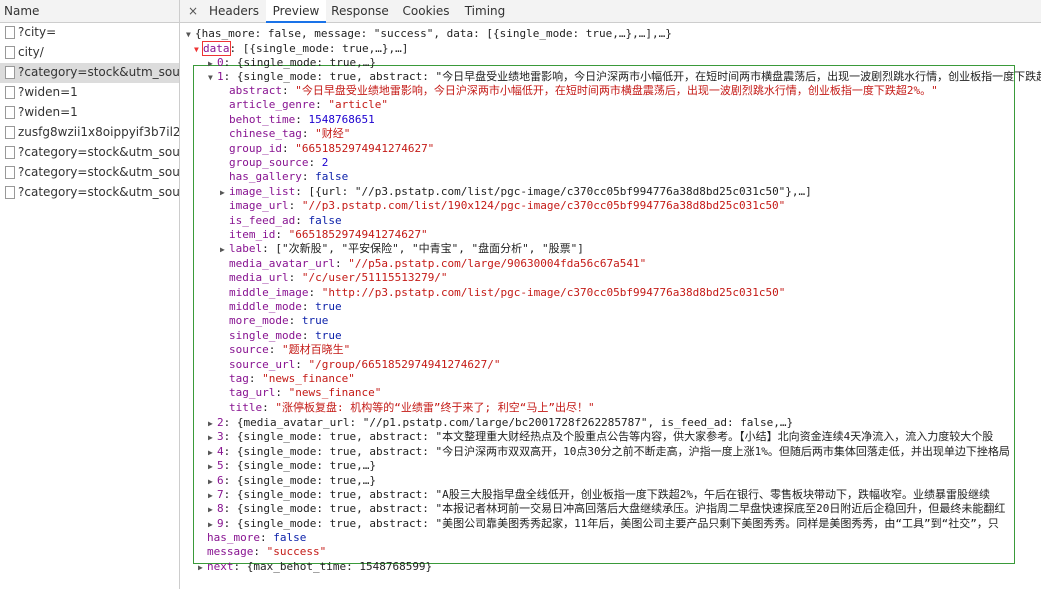  I want to click on tab-cookies: Cookies, so click(426, 11).